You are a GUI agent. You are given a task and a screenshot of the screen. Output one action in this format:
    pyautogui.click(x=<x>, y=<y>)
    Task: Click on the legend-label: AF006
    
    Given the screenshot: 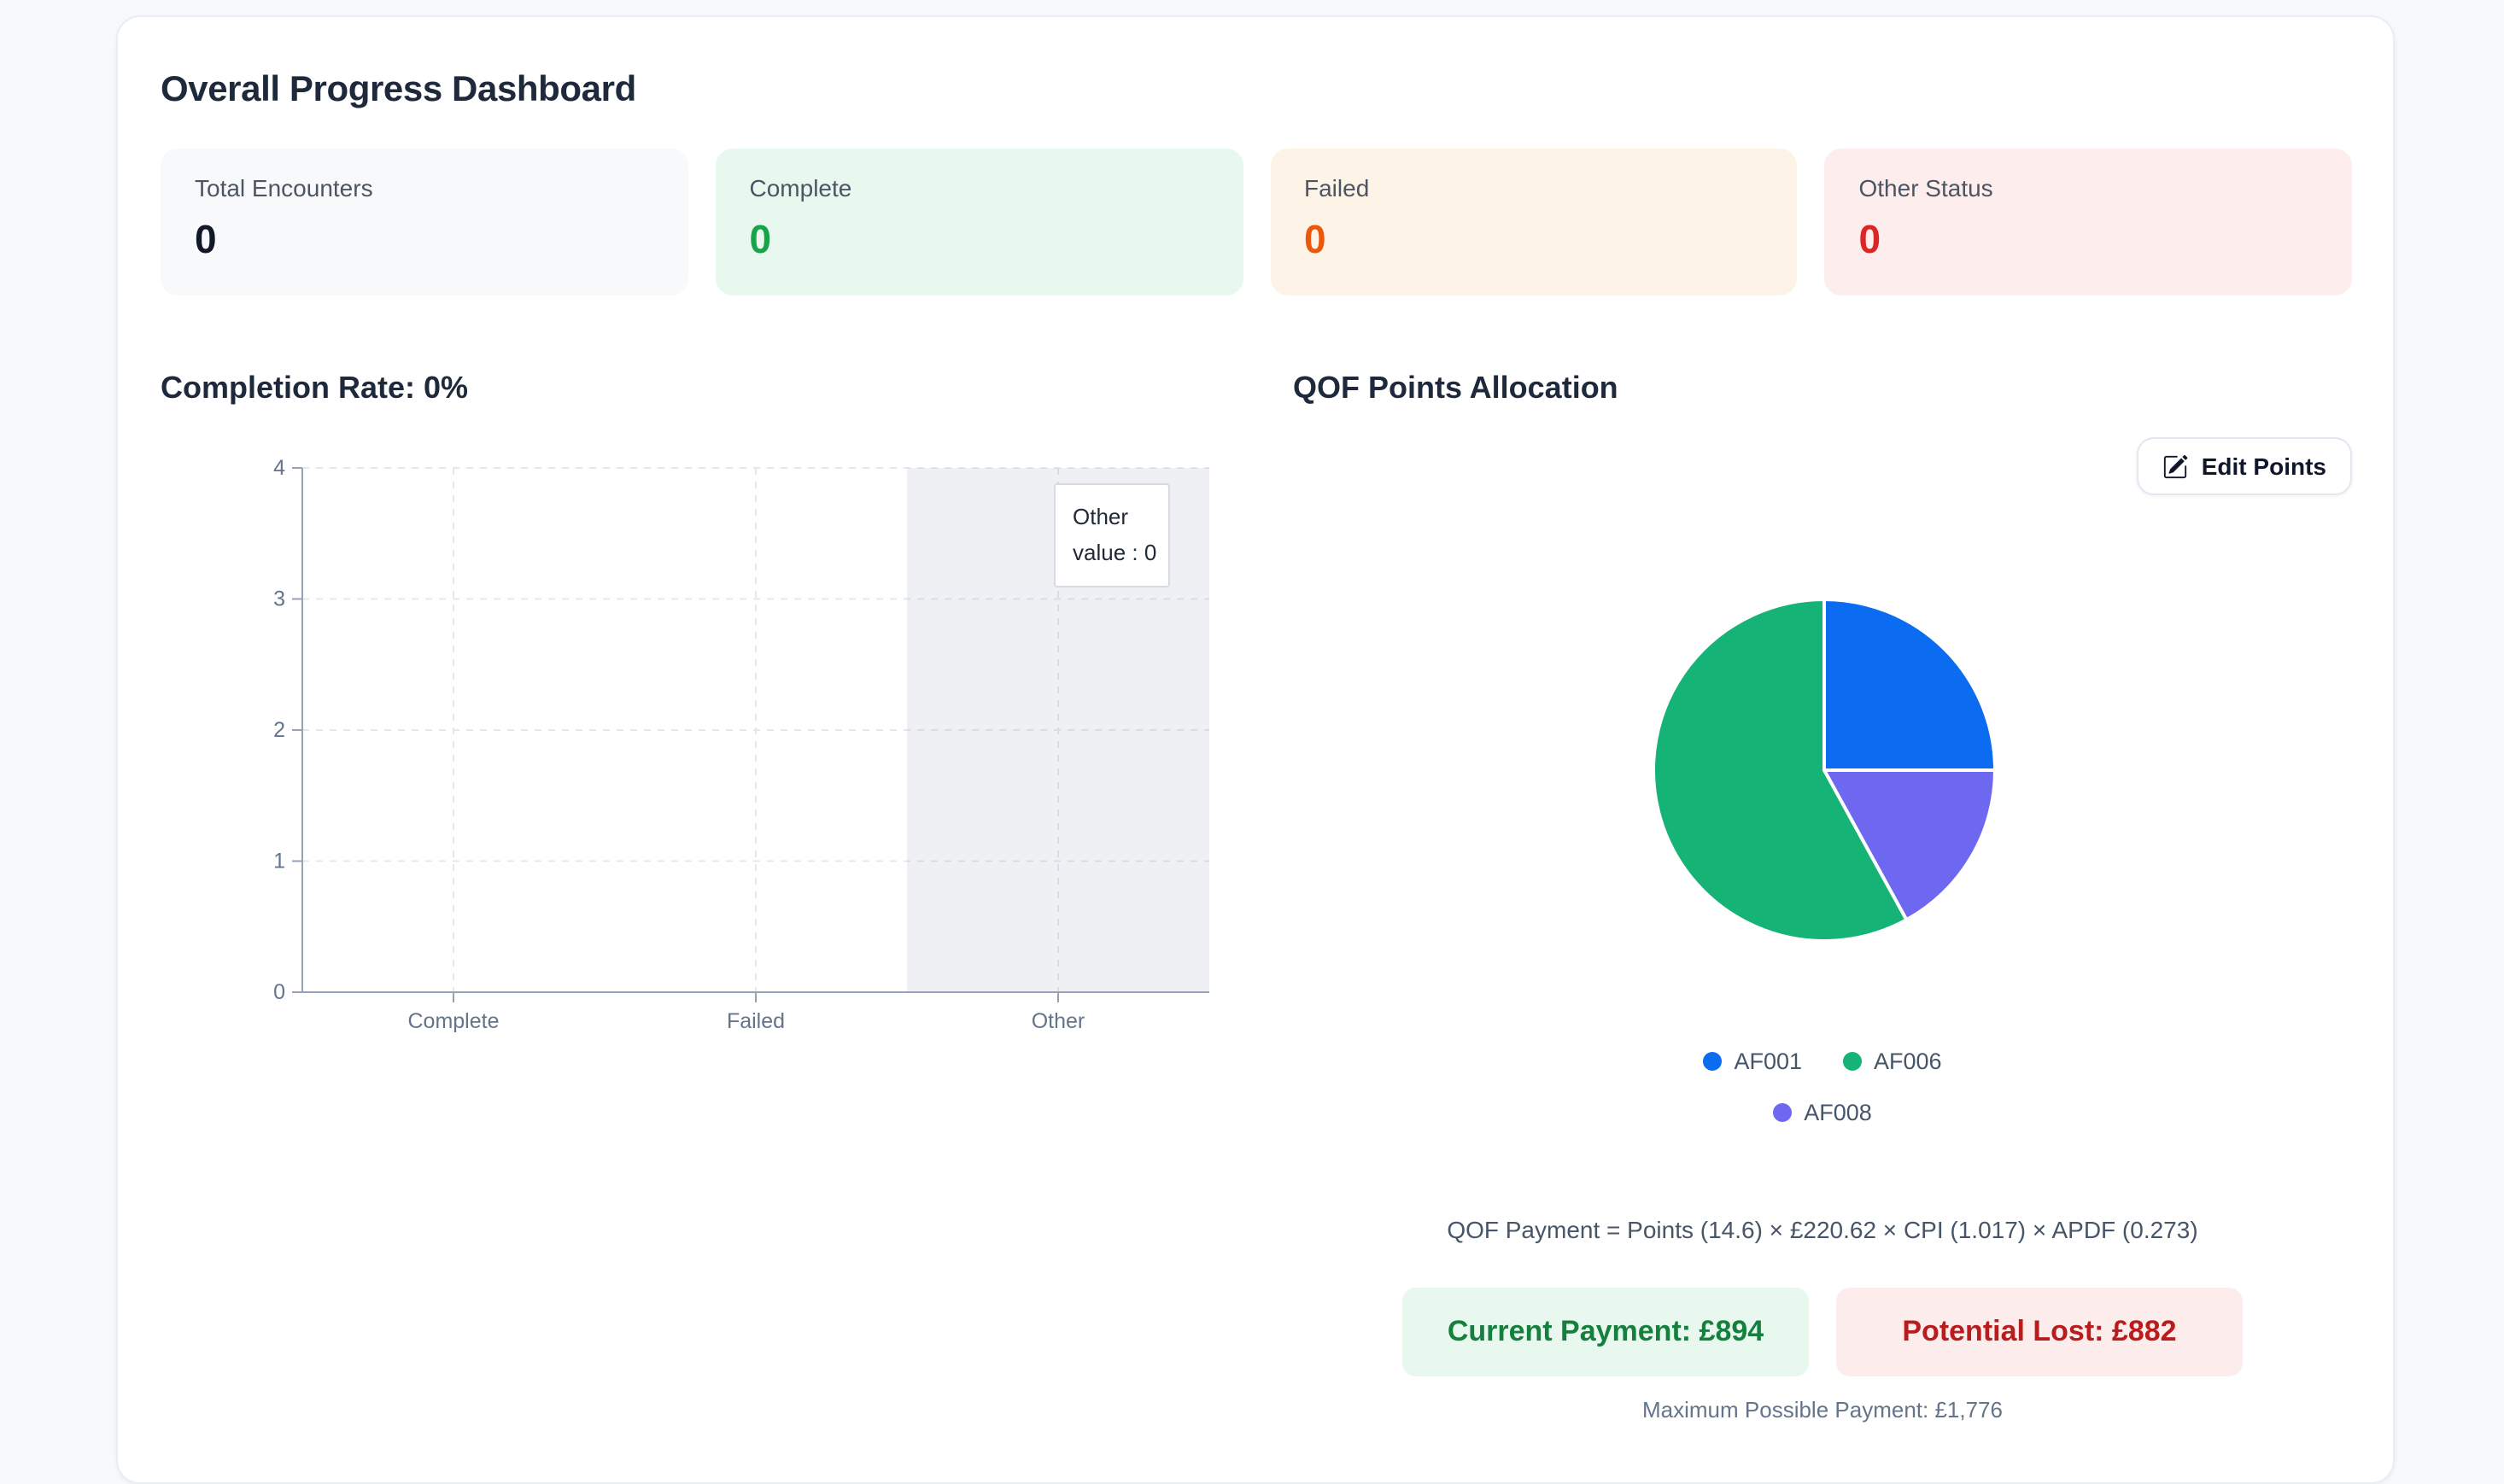 What is the action you would take?
    pyautogui.click(x=1908, y=1061)
    